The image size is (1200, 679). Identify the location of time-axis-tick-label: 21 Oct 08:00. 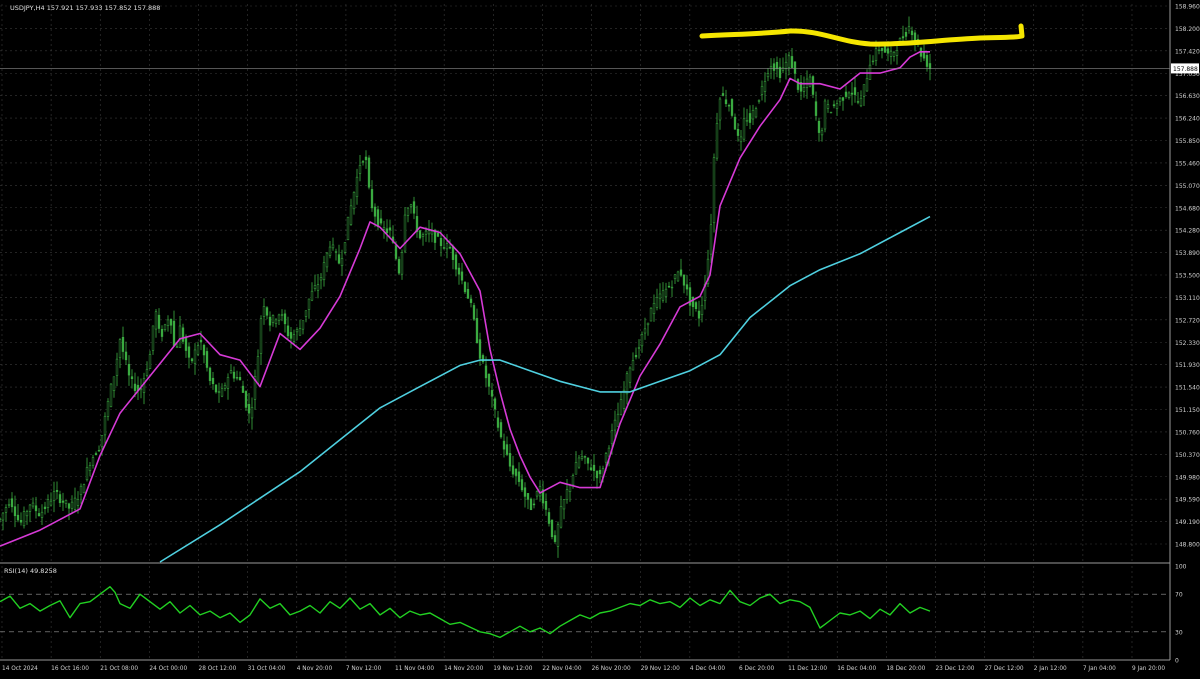
(119, 669).